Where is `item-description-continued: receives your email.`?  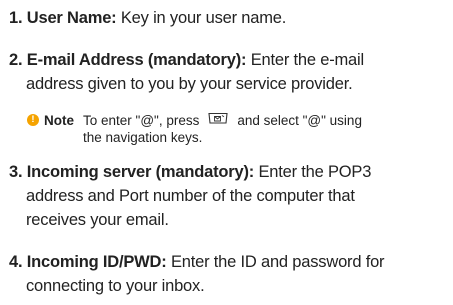 item-description-continued: receives your email. is located at coordinates (97, 220).